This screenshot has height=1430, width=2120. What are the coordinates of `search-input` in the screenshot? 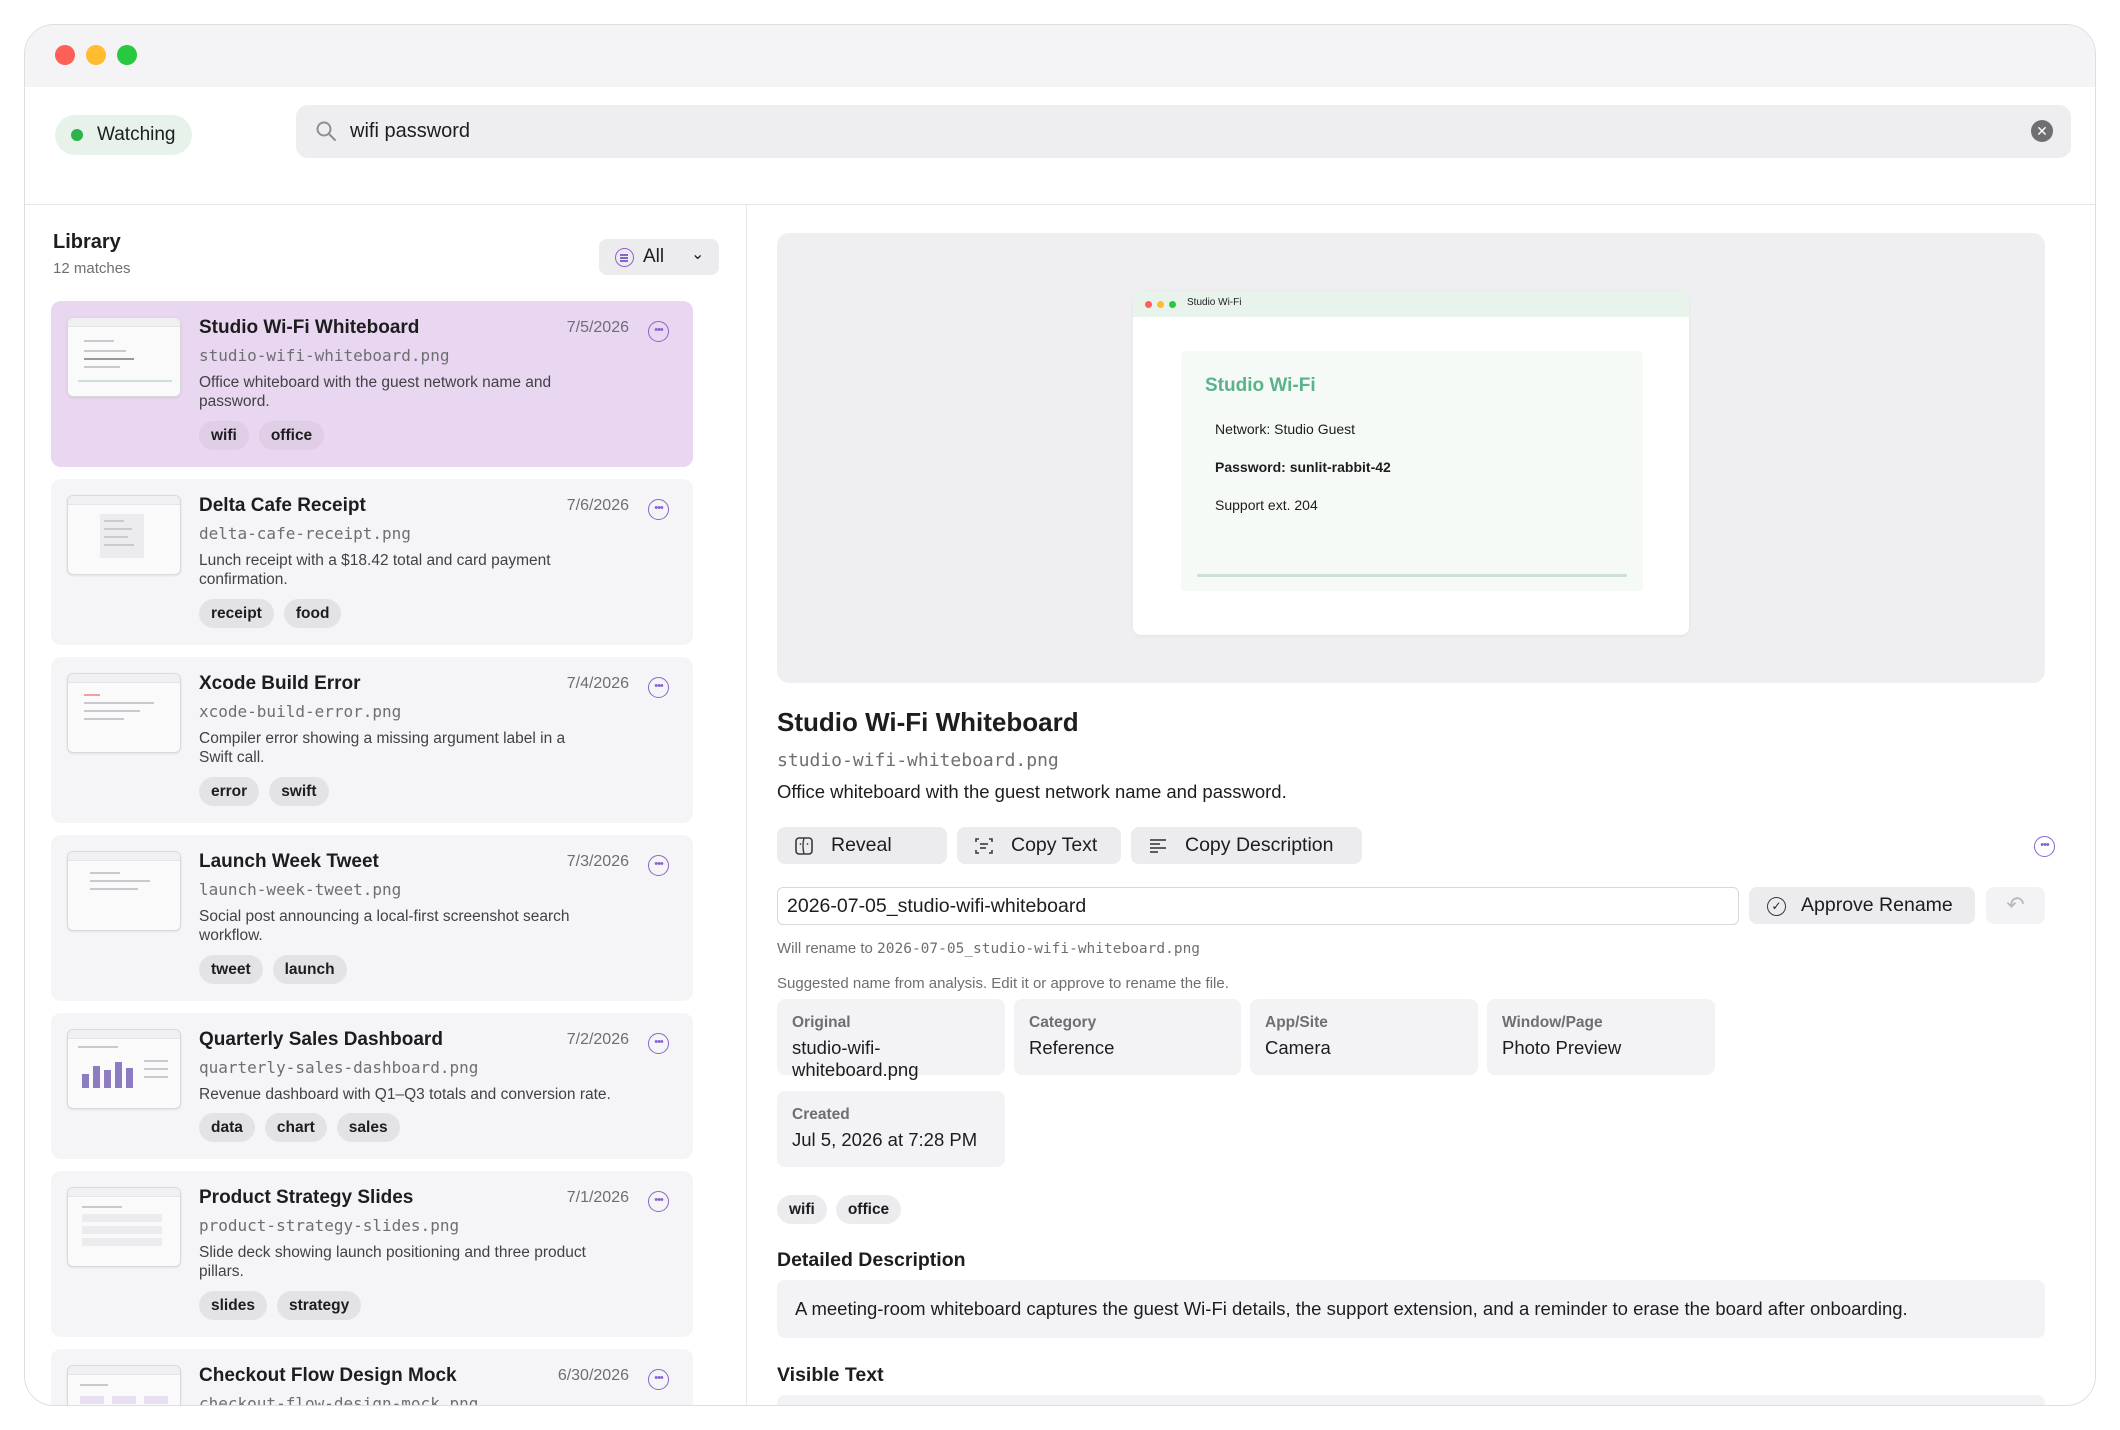 It's located at (1170, 131).